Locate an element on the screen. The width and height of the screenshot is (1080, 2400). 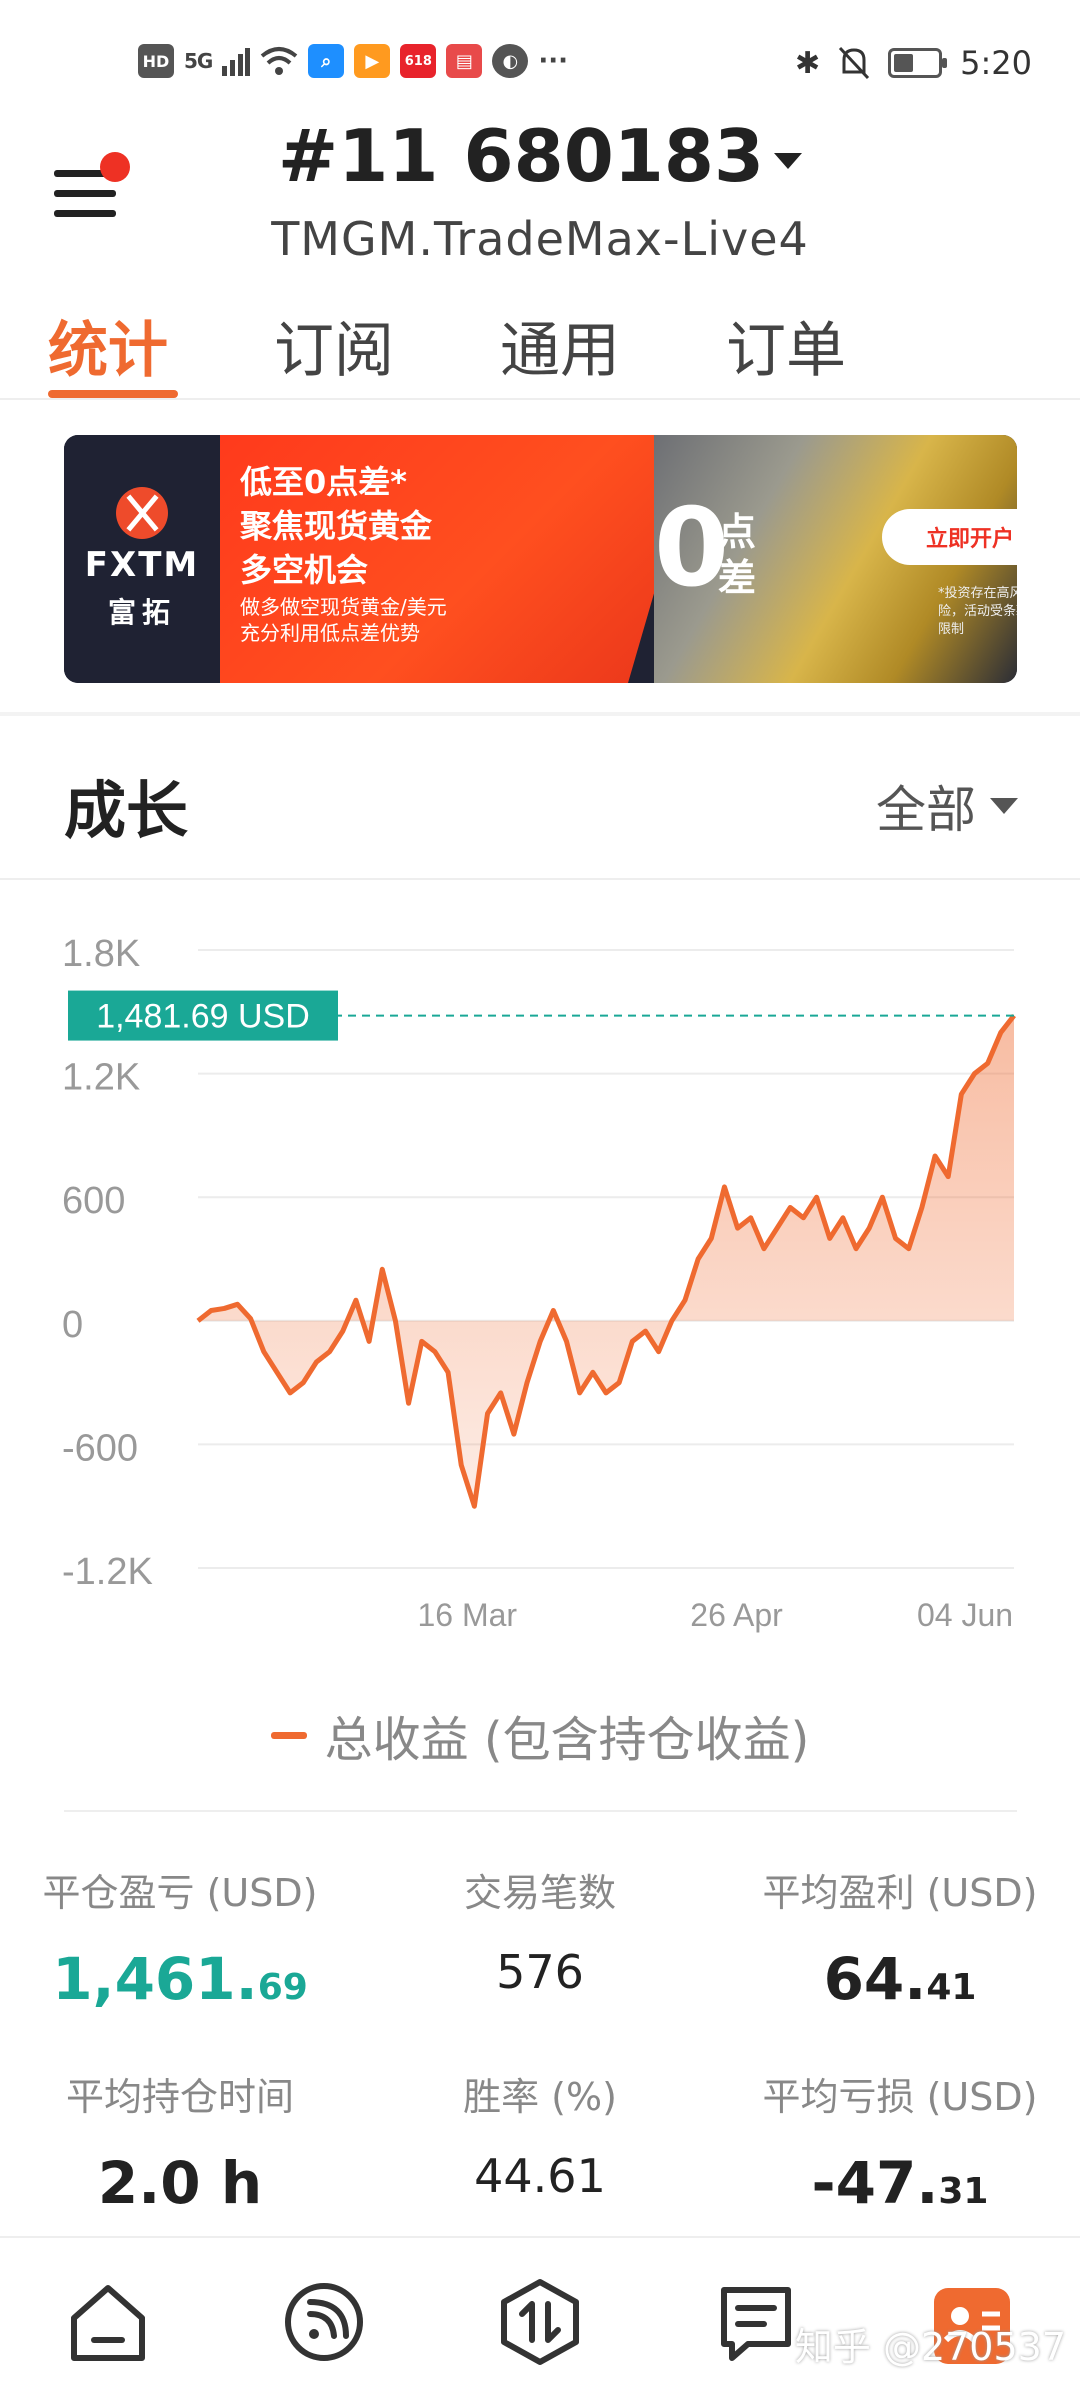
stat-label: 平均盈利 (USD) is located at coordinates (900, 1893).